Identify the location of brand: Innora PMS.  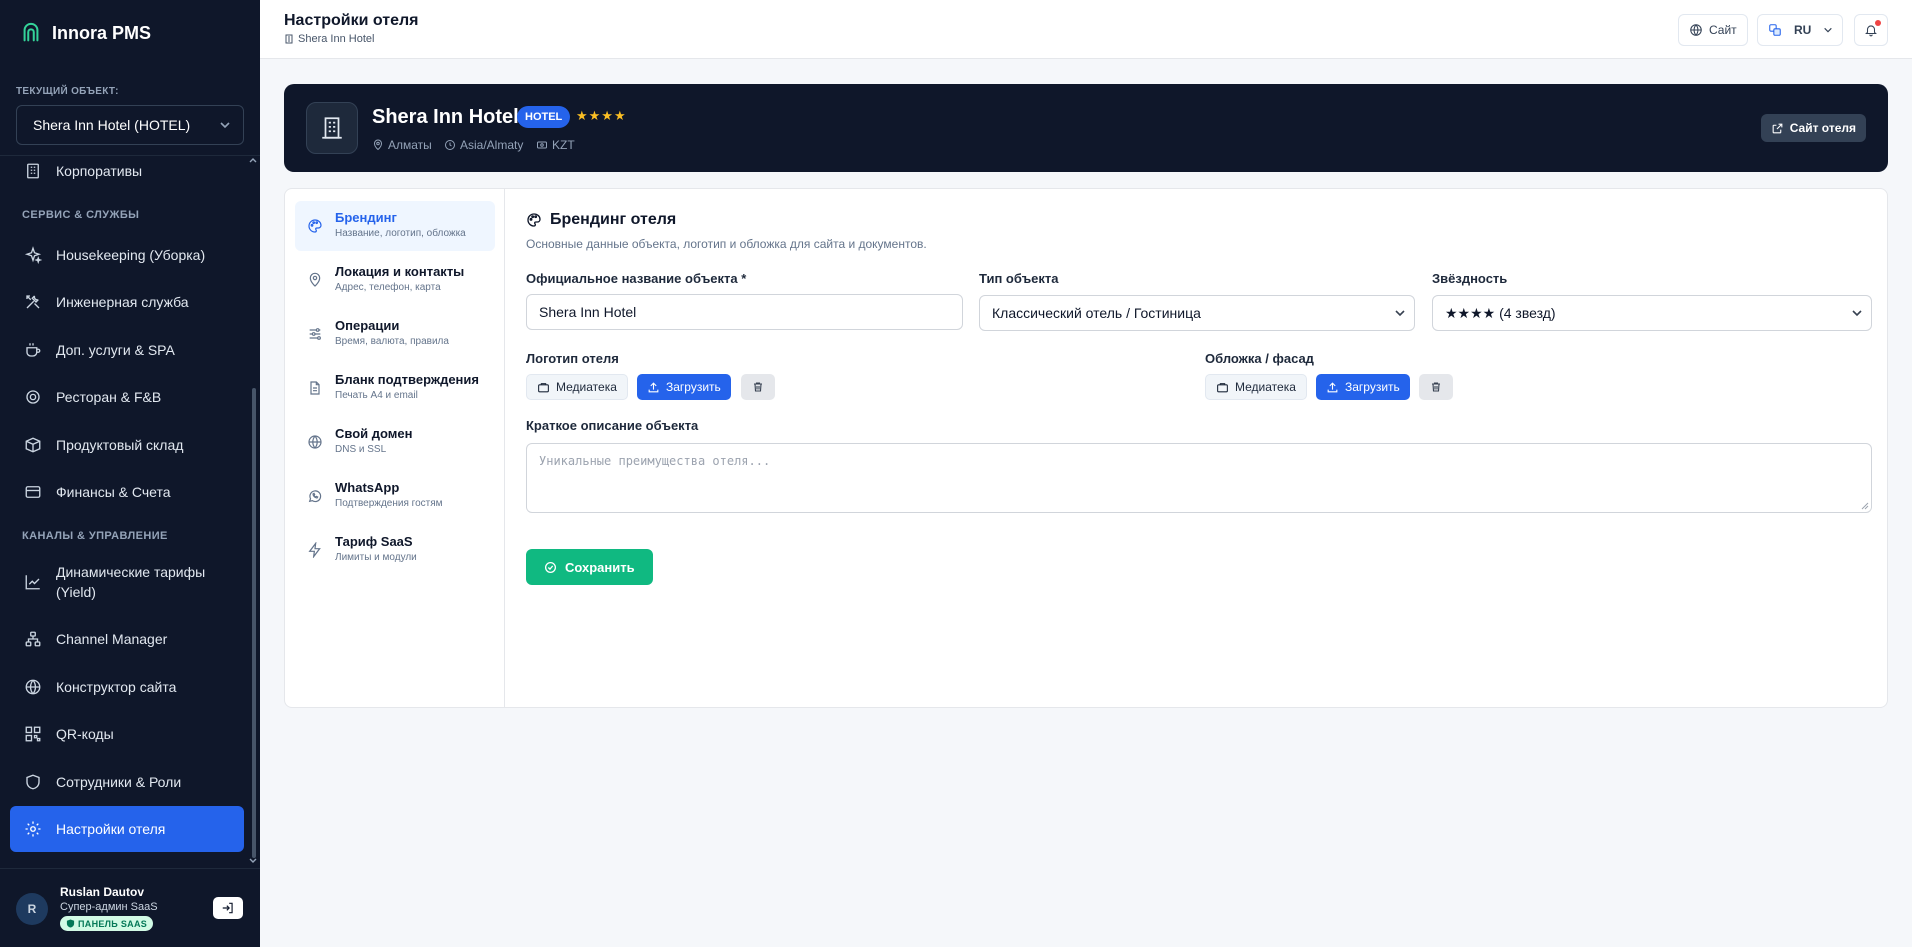
(85, 33).